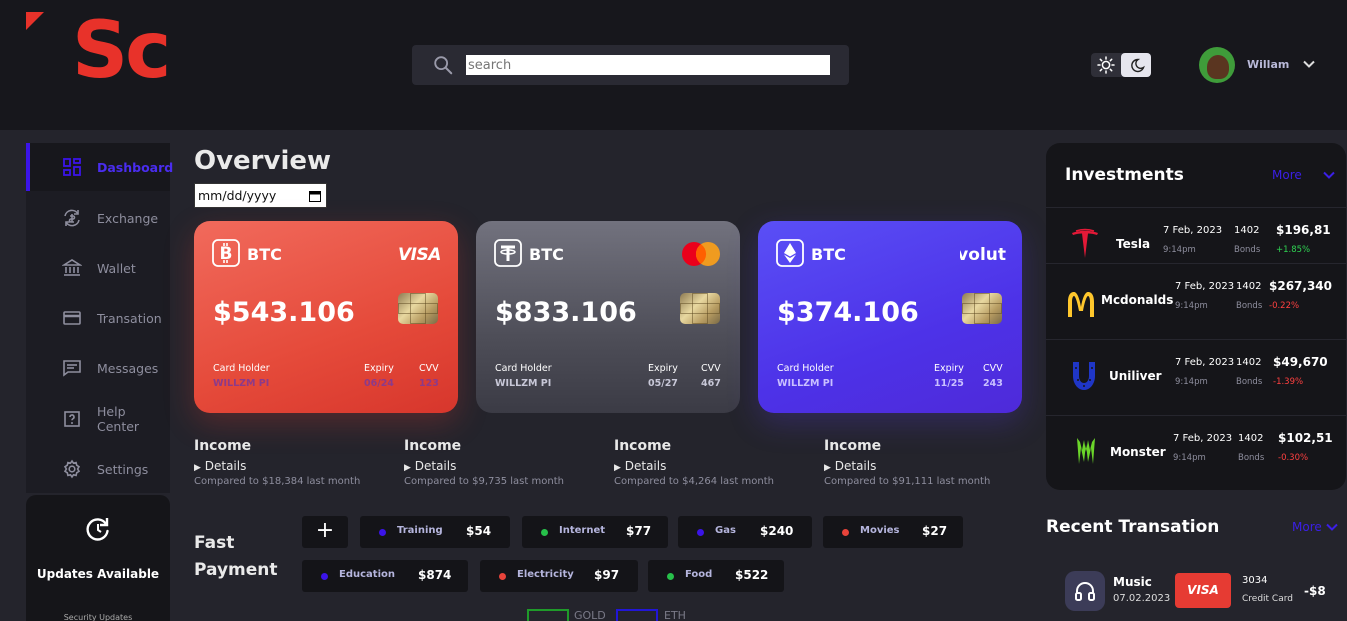 The width and height of the screenshot is (1347, 621). I want to click on payment-item-food: Food $522, so click(716, 576).